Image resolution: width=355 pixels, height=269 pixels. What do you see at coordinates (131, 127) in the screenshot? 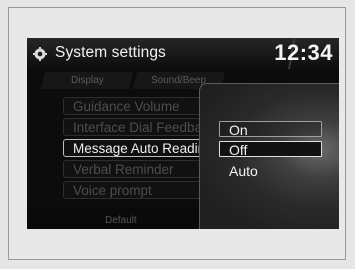
I see `list-item-interface-dial-feedback: Interface Dial Feedback` at bounding box center [131, 127].